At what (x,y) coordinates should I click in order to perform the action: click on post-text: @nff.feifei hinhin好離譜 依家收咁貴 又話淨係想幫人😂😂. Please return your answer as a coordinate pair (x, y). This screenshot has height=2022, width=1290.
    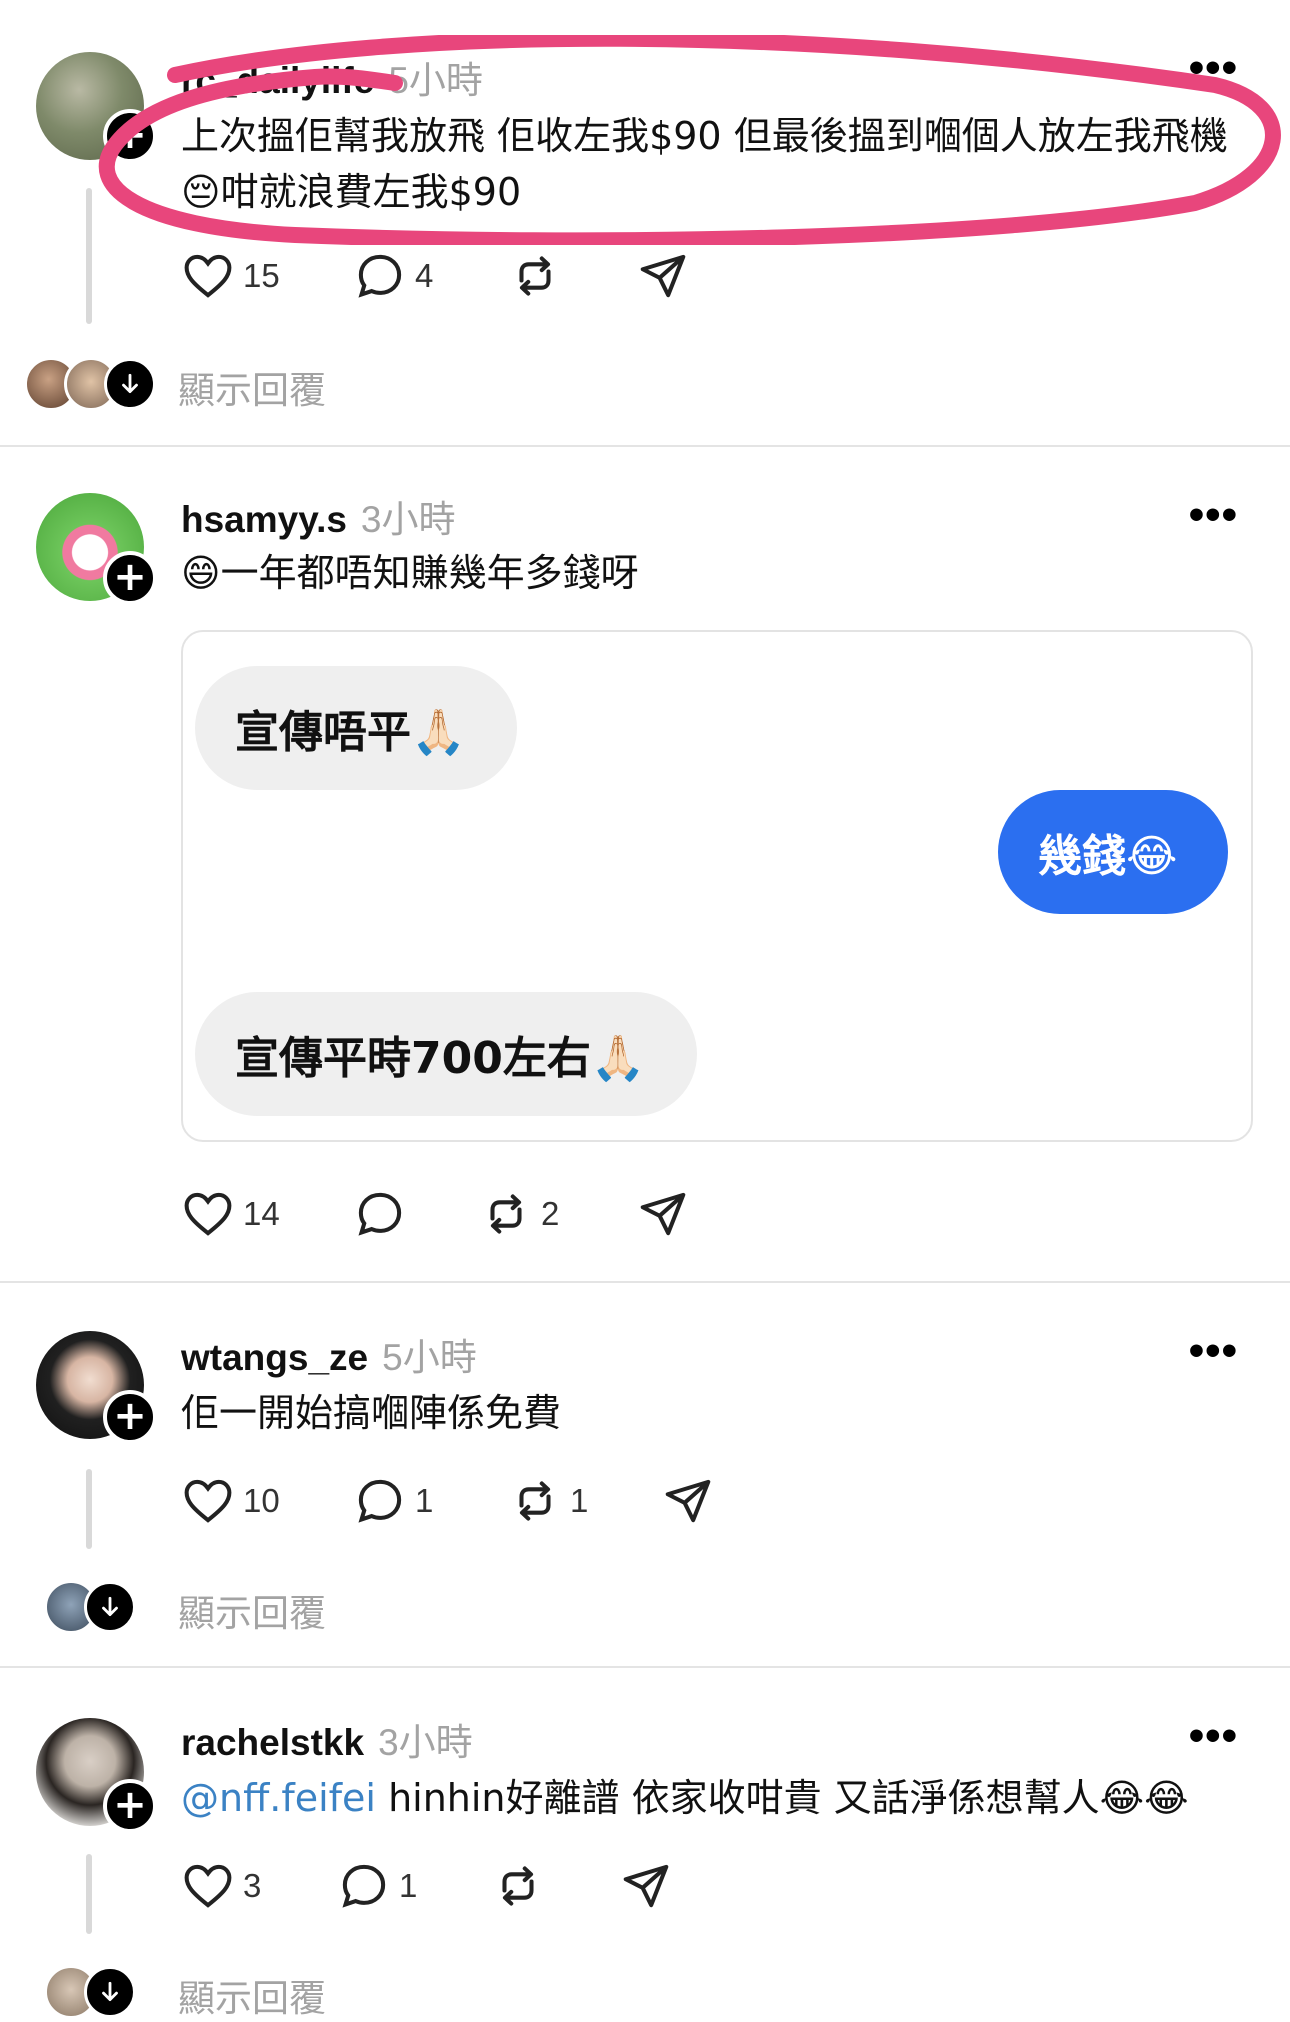
    Looking at the image, I should click on (711, 1798).